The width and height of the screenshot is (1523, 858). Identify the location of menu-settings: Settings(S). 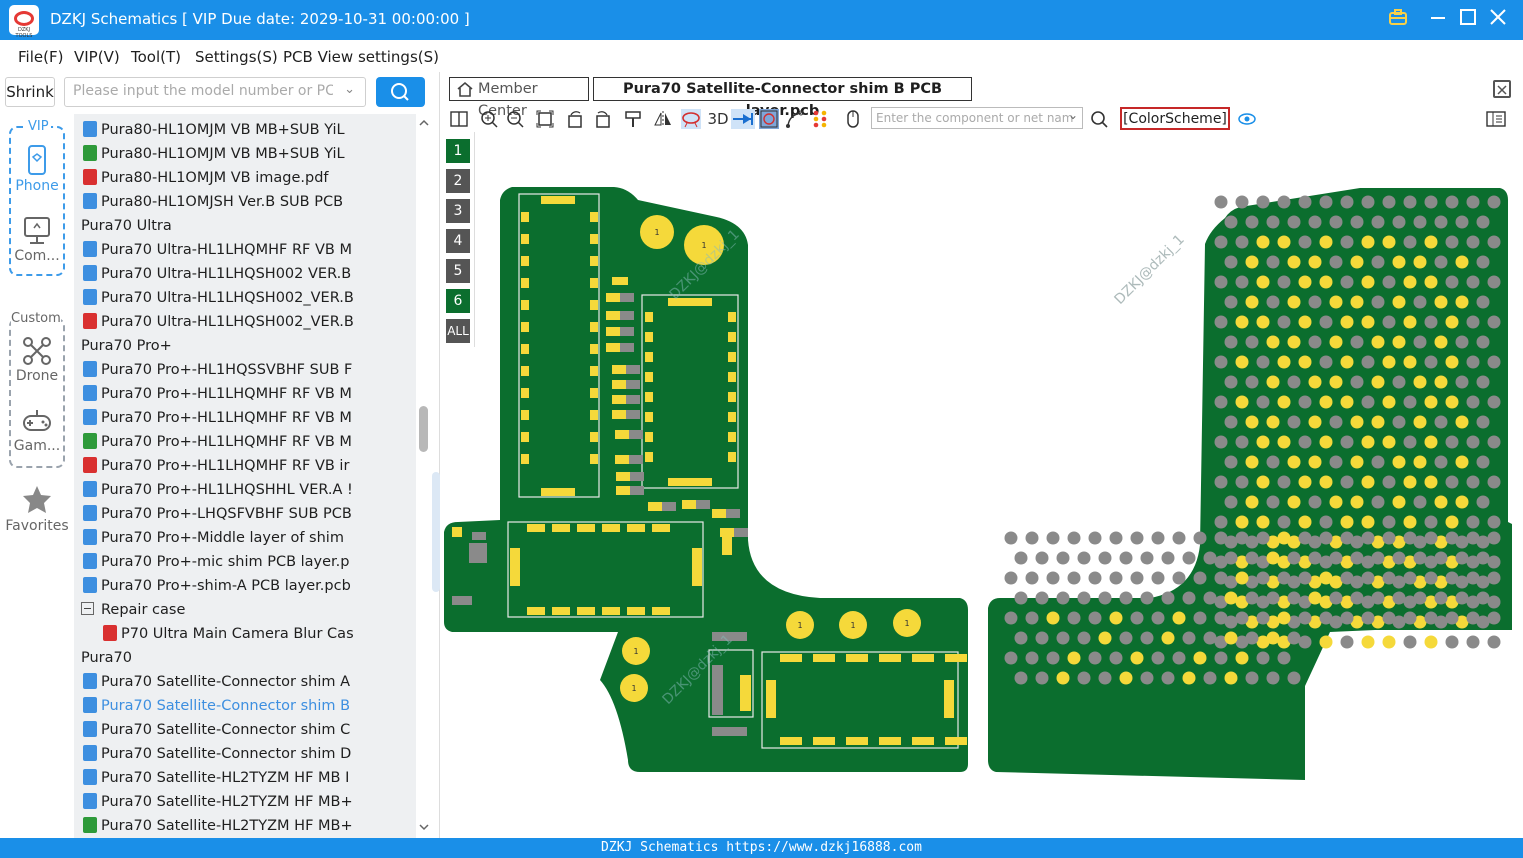
(236, 57).